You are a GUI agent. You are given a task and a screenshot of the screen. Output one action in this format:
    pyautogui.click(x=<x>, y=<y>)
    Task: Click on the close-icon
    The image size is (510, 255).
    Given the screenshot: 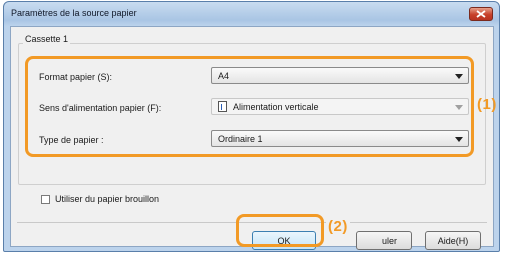 What is the action you would take?
    pyautogui.click(x=481, y=14)
    